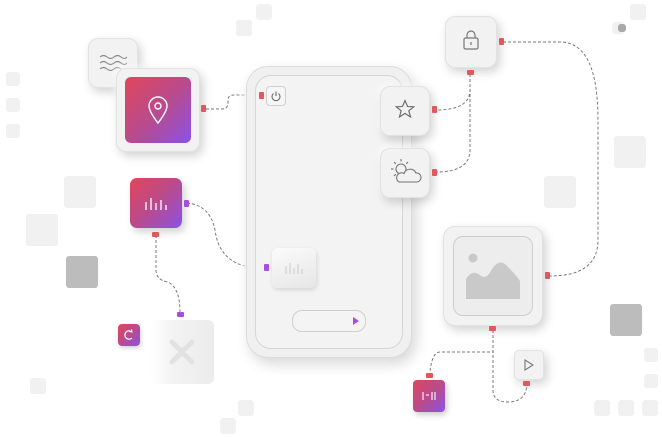 This screenshot has width=662, height=437. What do you see at coordinates (203, 108) in the screenshot?
I see `location-port` at bounding box center [203, 108].